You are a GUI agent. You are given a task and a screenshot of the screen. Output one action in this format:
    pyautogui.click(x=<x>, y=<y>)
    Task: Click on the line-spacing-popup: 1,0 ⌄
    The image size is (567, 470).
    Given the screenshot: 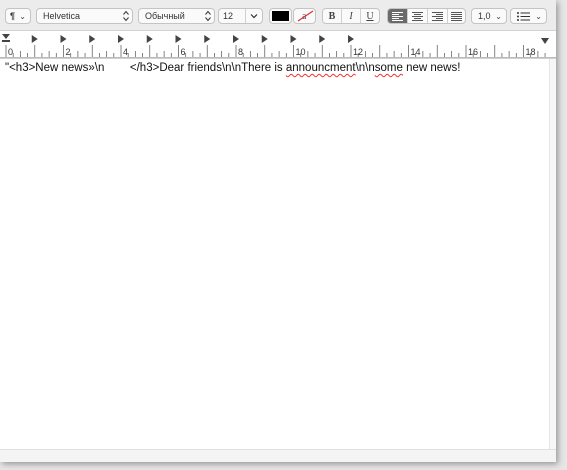 What is the action you would take?
    pyautogui.click(x=489, y=16)
    